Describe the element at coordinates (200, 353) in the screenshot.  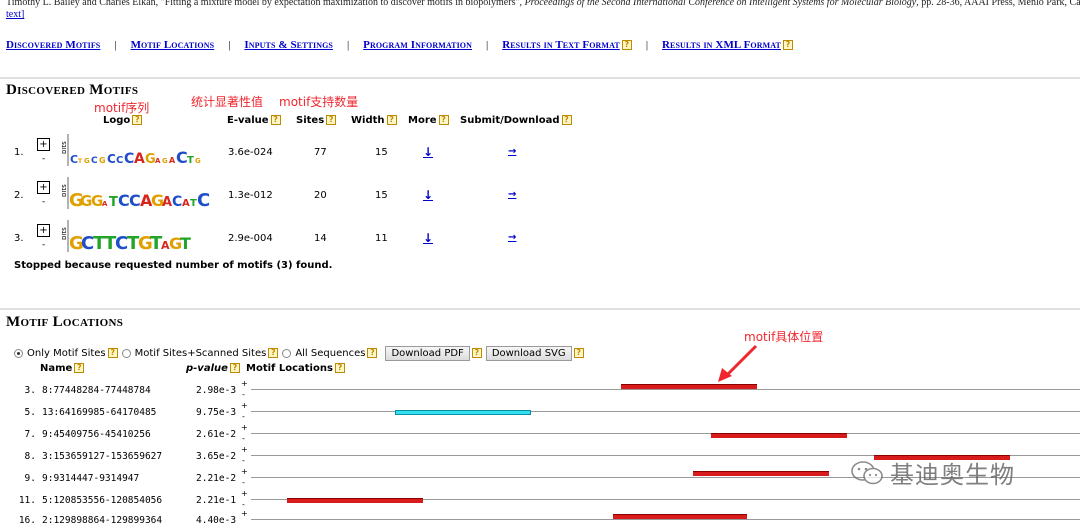
I see `option-motif-scanned-sites: Motif Sites+Scanned Sites?` at that location.